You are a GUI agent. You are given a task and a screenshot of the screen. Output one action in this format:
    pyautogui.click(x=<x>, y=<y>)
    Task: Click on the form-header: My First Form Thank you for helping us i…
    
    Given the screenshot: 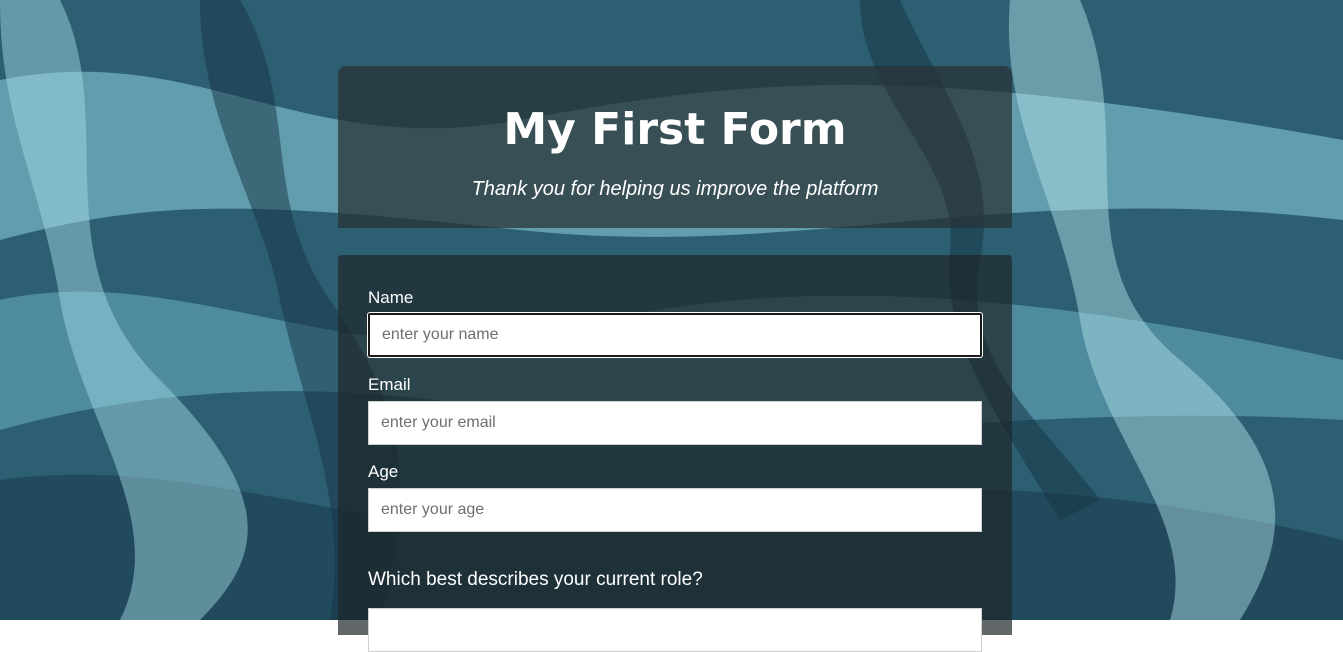 What is the action you would take?
    pyautogui.click(x=675, y=147)
    